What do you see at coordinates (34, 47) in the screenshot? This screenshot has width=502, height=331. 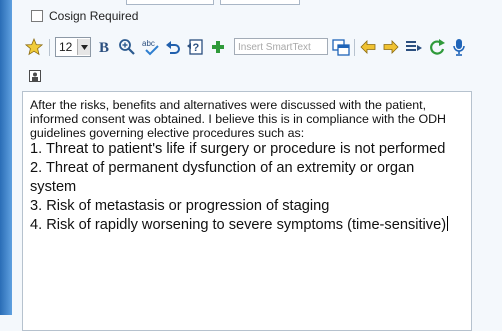 I see `star-icon` at bounding box center [34, 47].